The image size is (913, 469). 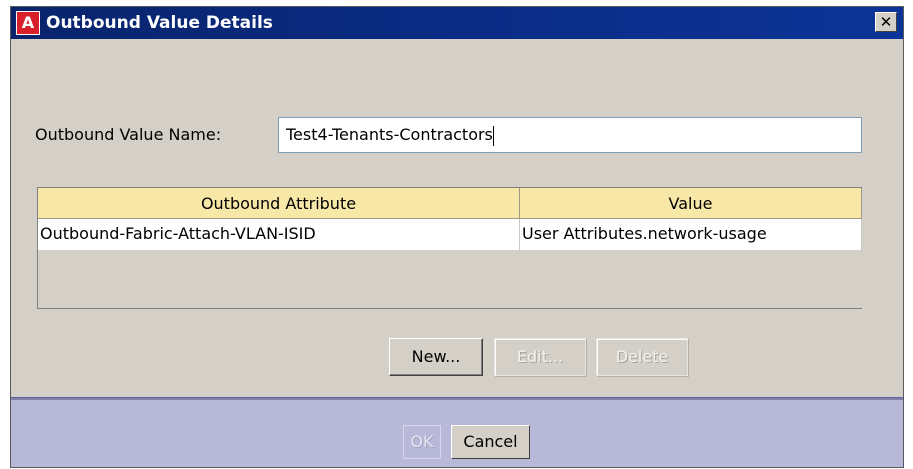 I want to click on ok-button: OK, so click(x=422, y=442).